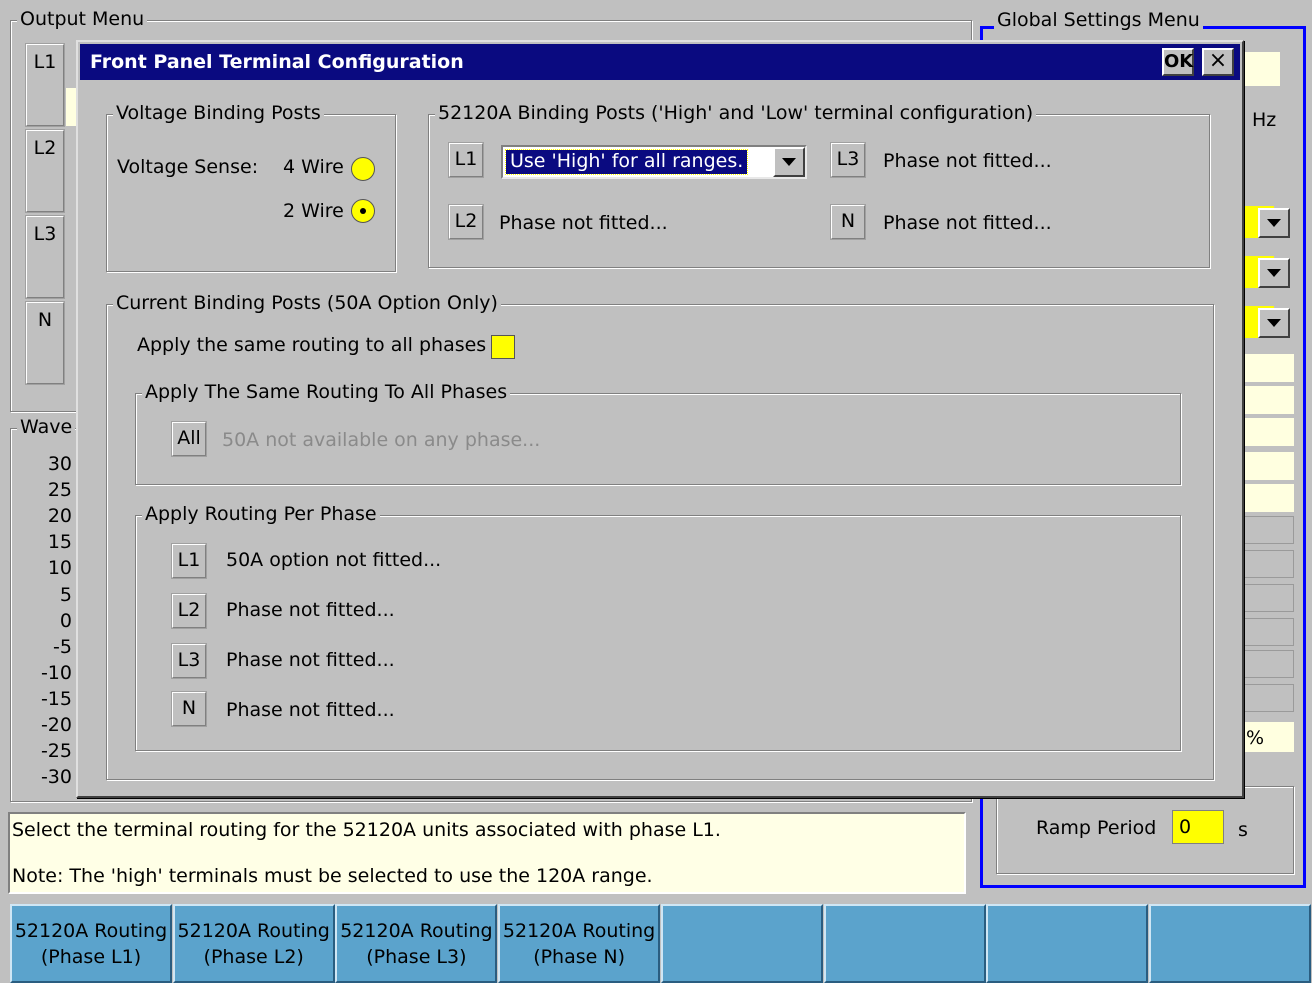 The height and width of the screenshot is (983, 1312). I want to click on waveform-tick-label: 15, so click(59, 542).